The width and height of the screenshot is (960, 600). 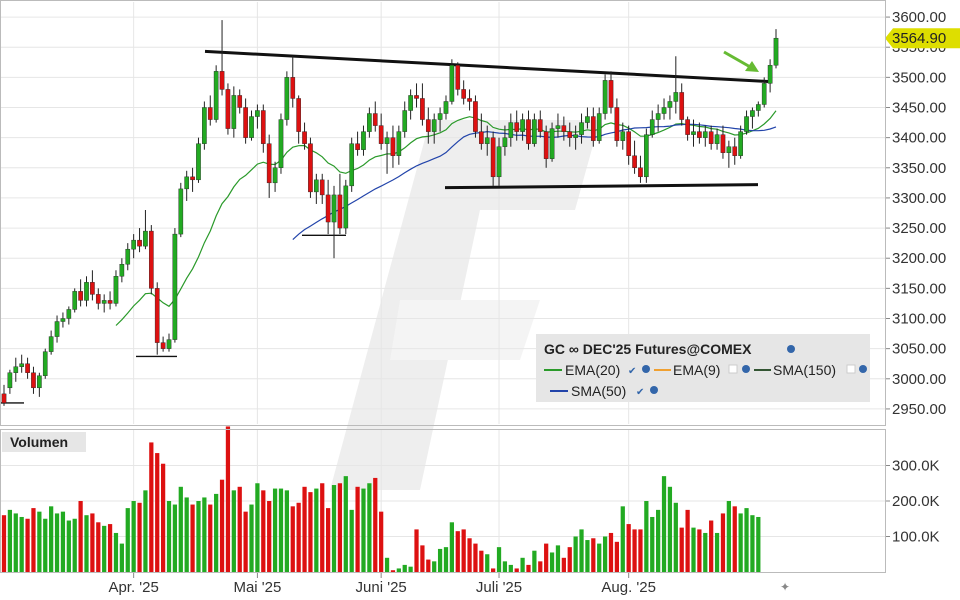 I want to click on legend-item-ema9: EMA(9), so click(x=696, y=370).